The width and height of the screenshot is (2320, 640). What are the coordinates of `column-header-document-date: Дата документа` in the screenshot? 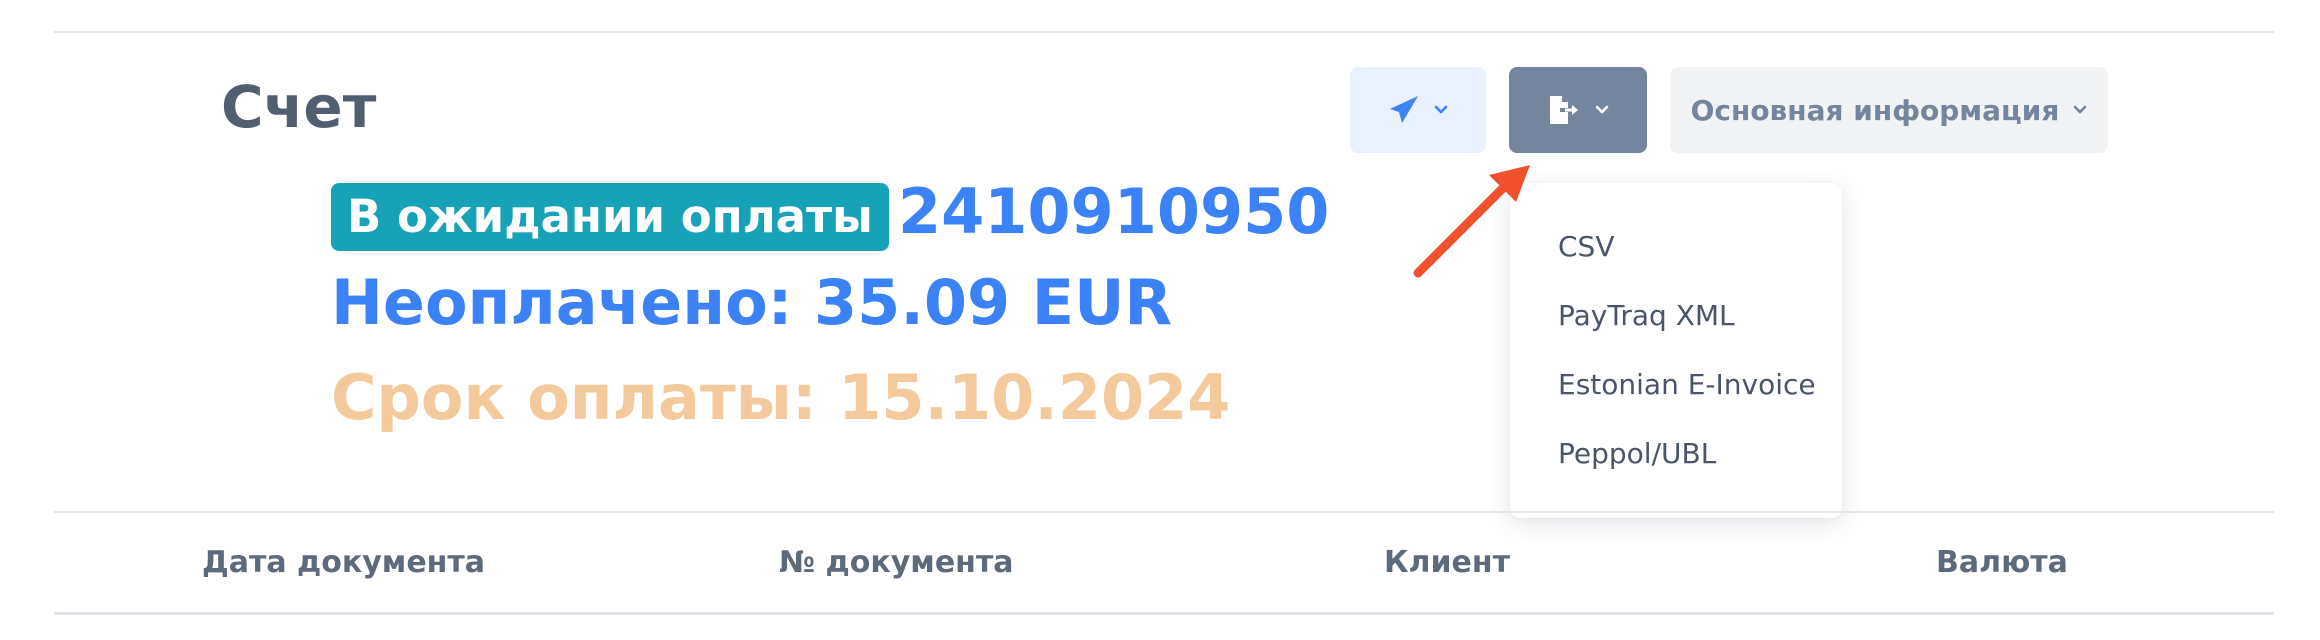 It's located at (343, 563).